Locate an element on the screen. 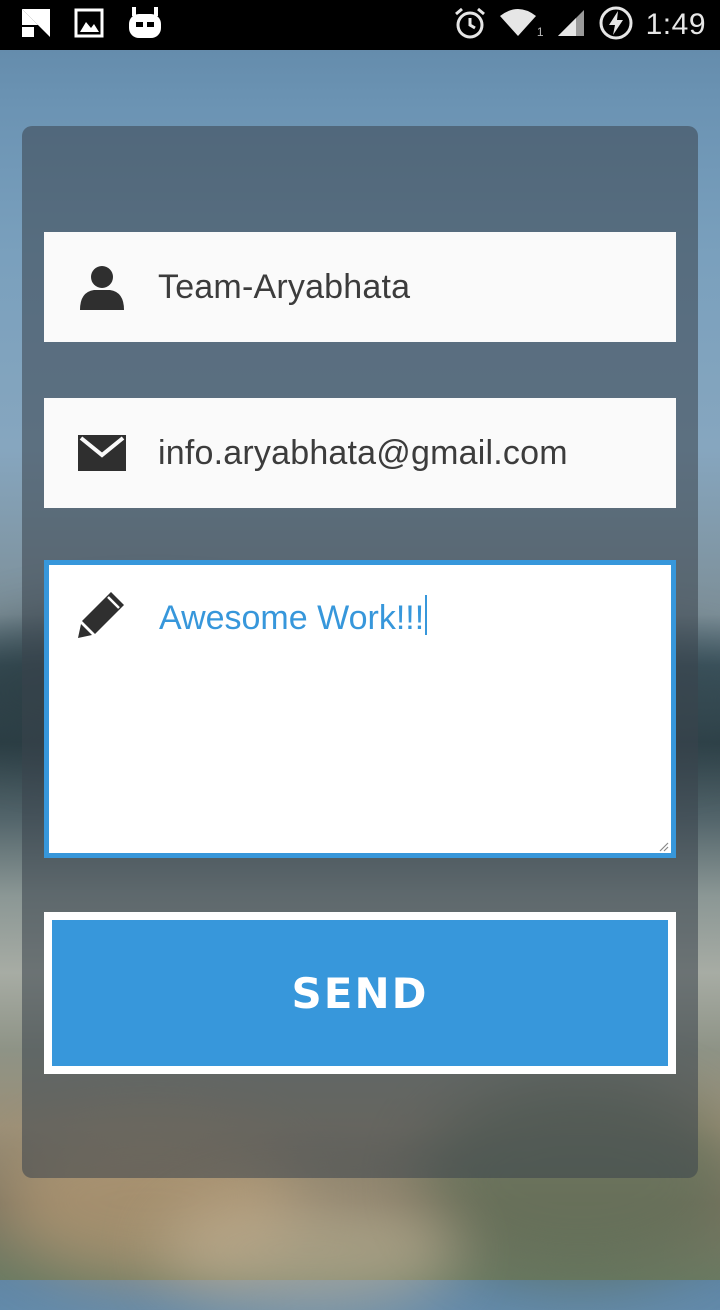  cell-signal-icon is located at coordinates (571, 25).